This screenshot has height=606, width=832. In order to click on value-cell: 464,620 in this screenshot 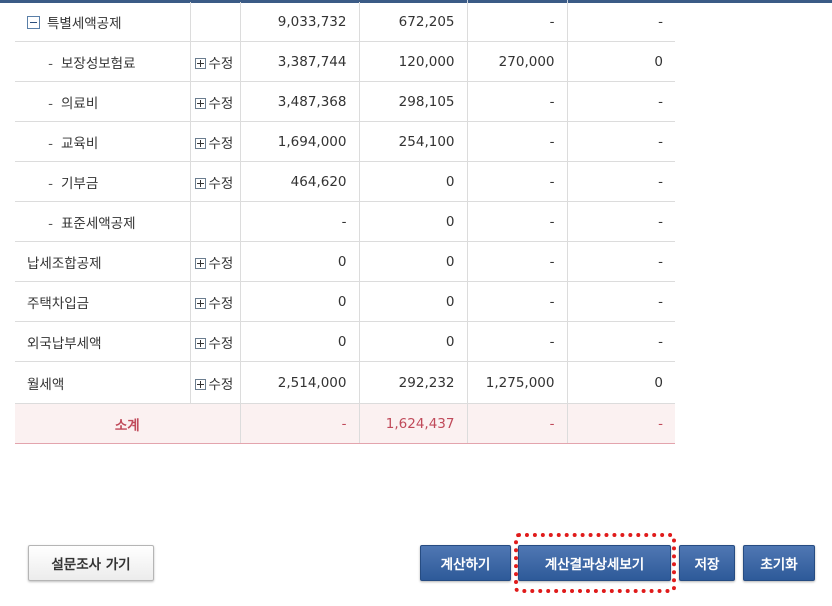, I will do `click(300, 181)`.